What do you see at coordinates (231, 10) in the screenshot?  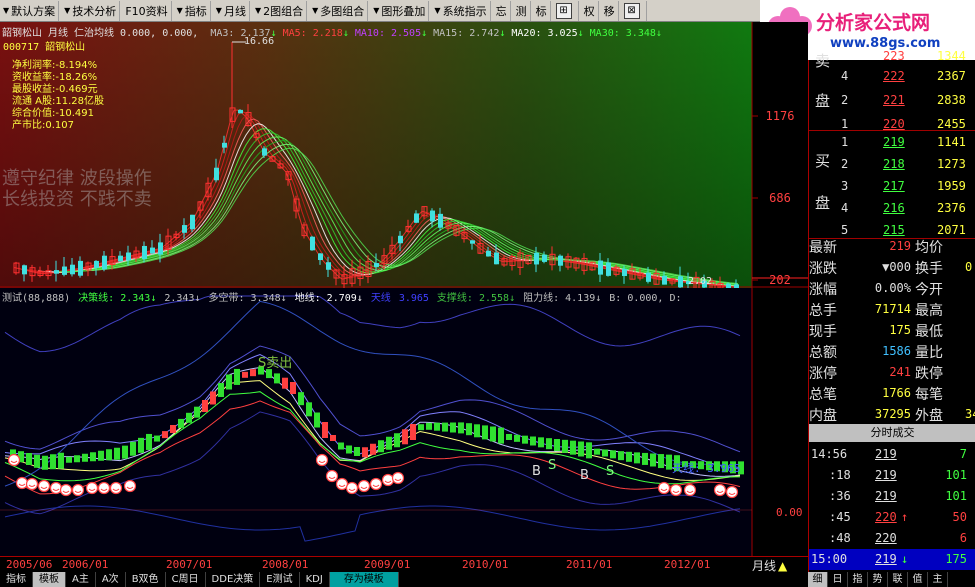 I see `toolbar-item-4: ▼ 月线` at bounding box center [231, 10].